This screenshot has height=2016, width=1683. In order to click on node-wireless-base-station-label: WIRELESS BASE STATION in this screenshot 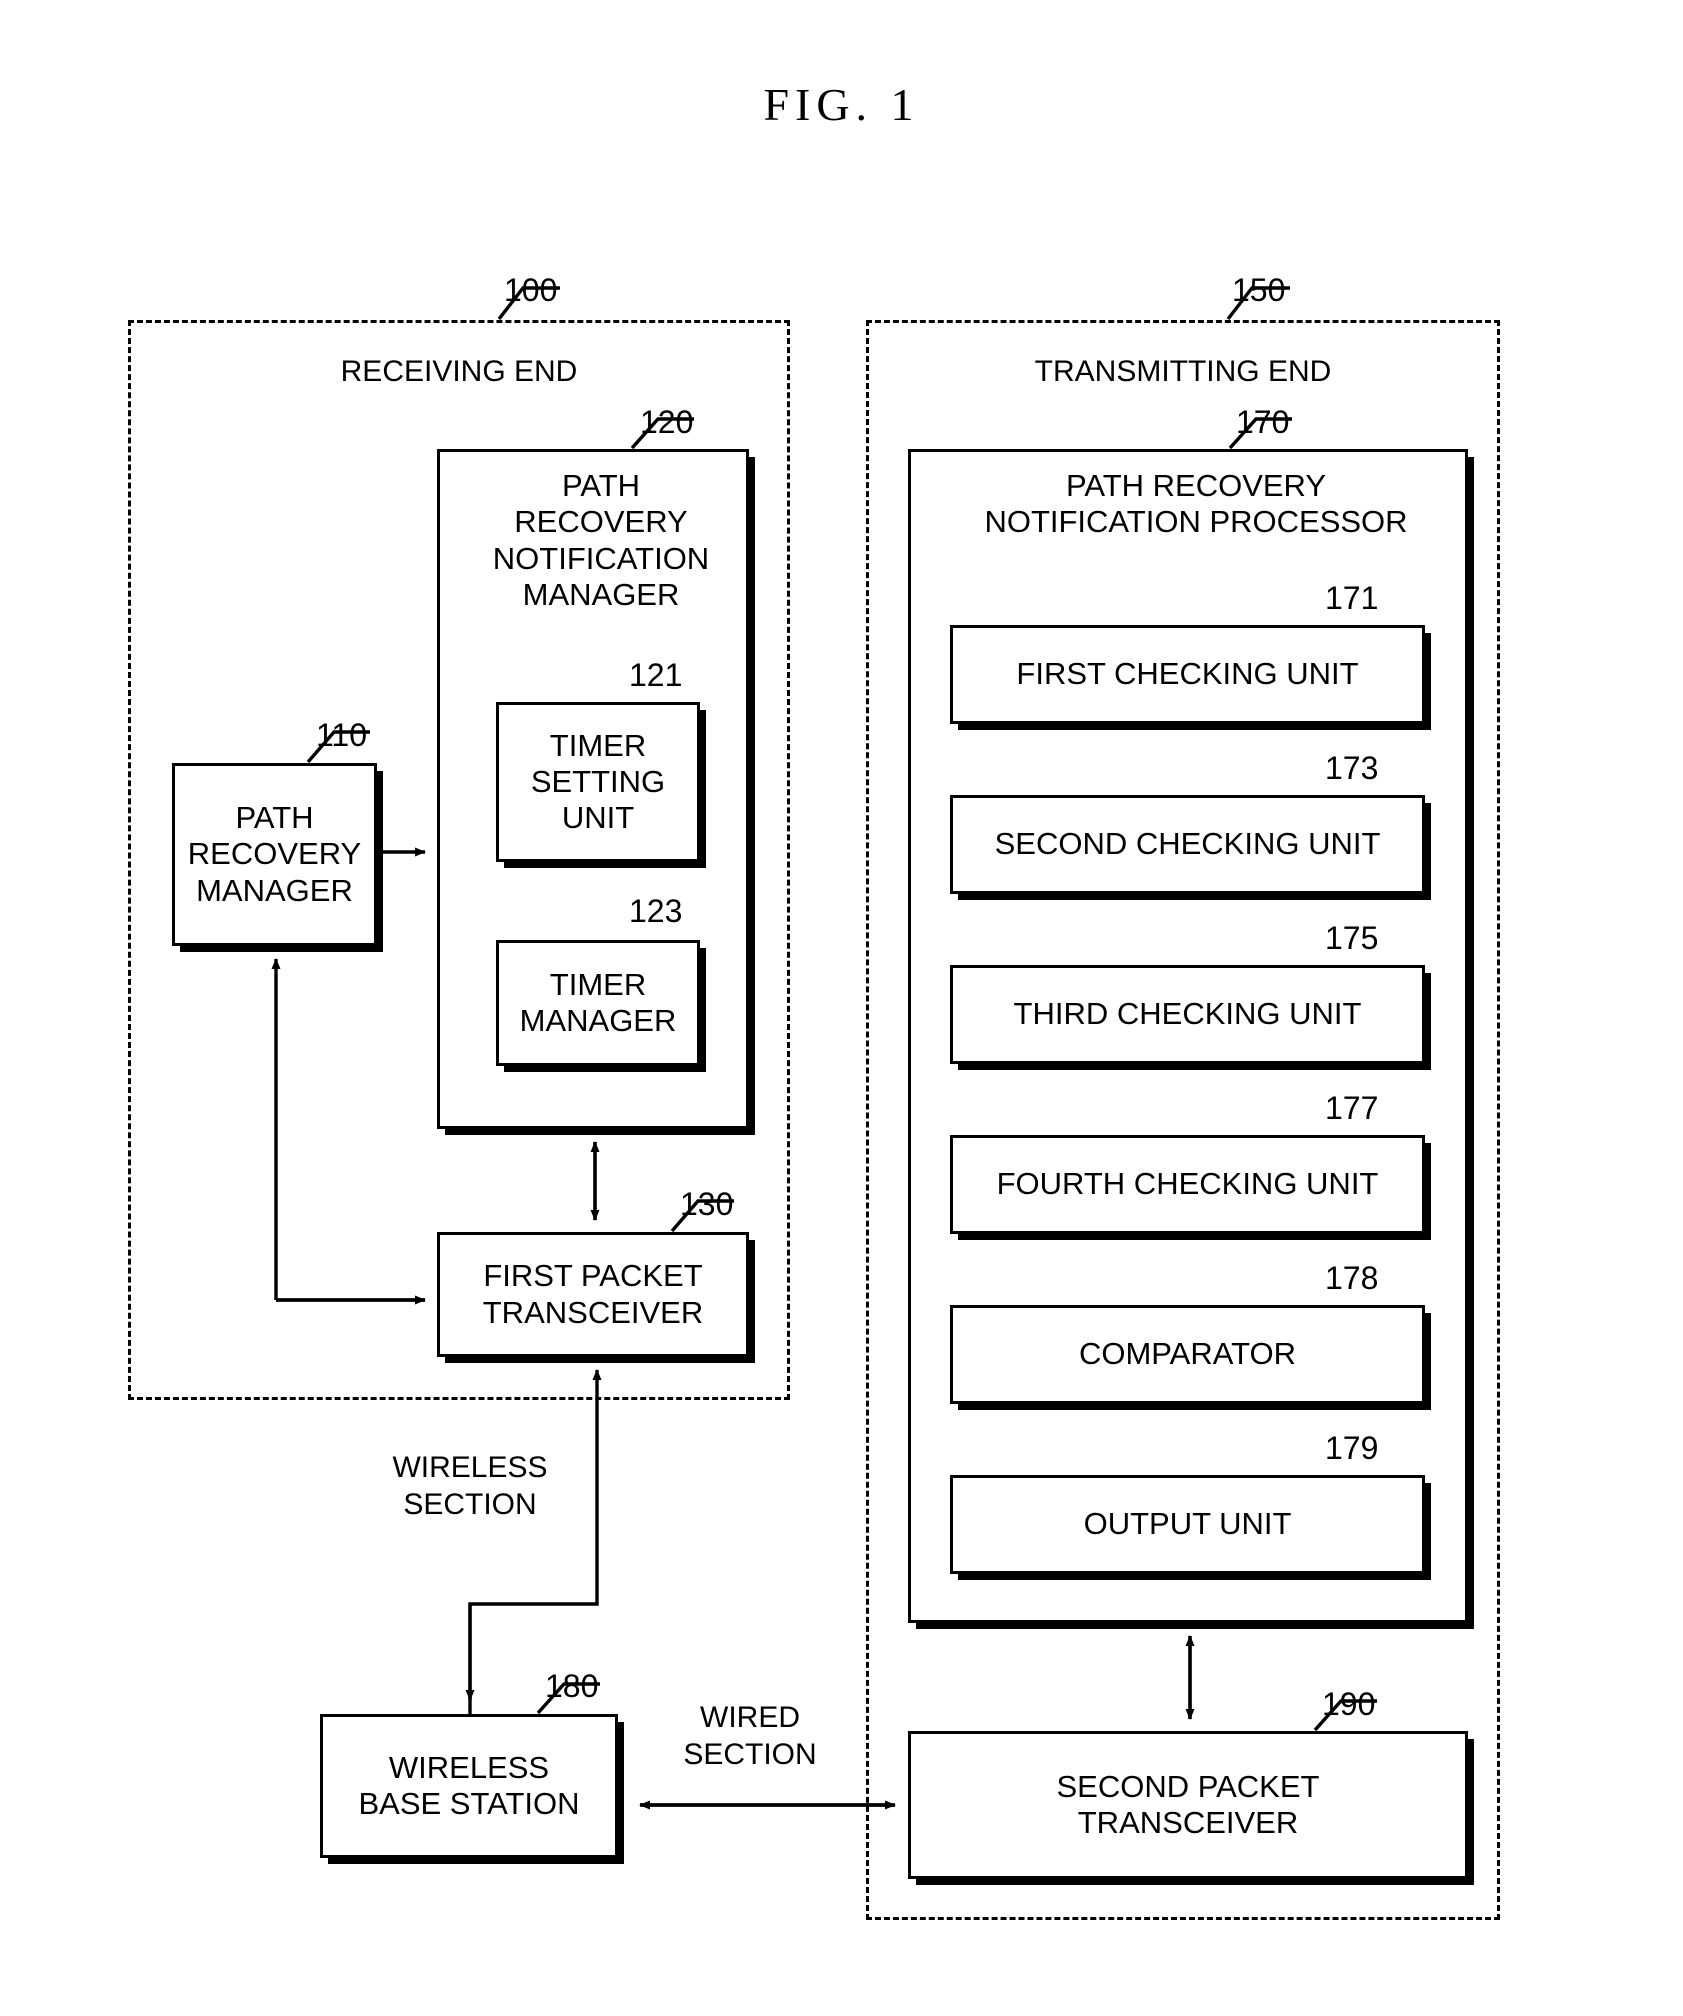, I will do `click(469, 1785)`.